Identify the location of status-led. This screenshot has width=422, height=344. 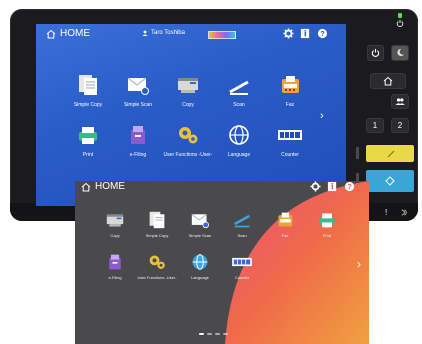
(400, 15).